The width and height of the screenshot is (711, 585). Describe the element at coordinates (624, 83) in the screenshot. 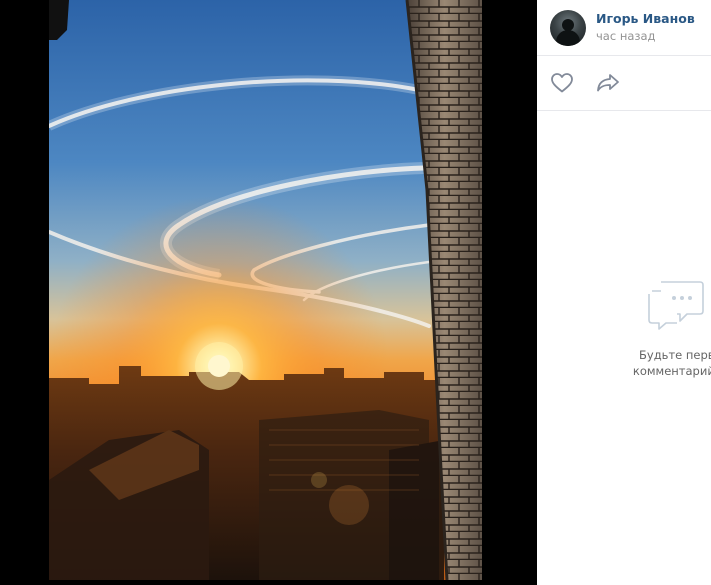

I see `actions-bar` at that location.